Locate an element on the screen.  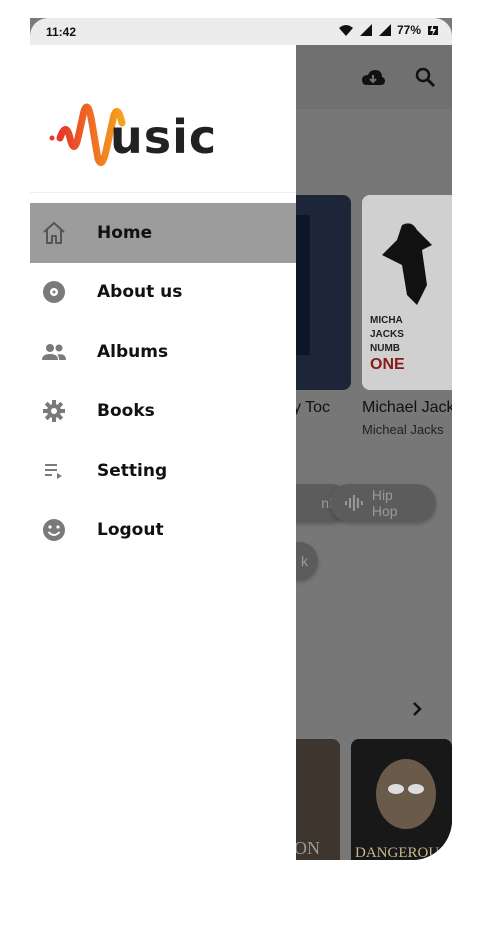
search-icon is located at coordinates (426, 78).